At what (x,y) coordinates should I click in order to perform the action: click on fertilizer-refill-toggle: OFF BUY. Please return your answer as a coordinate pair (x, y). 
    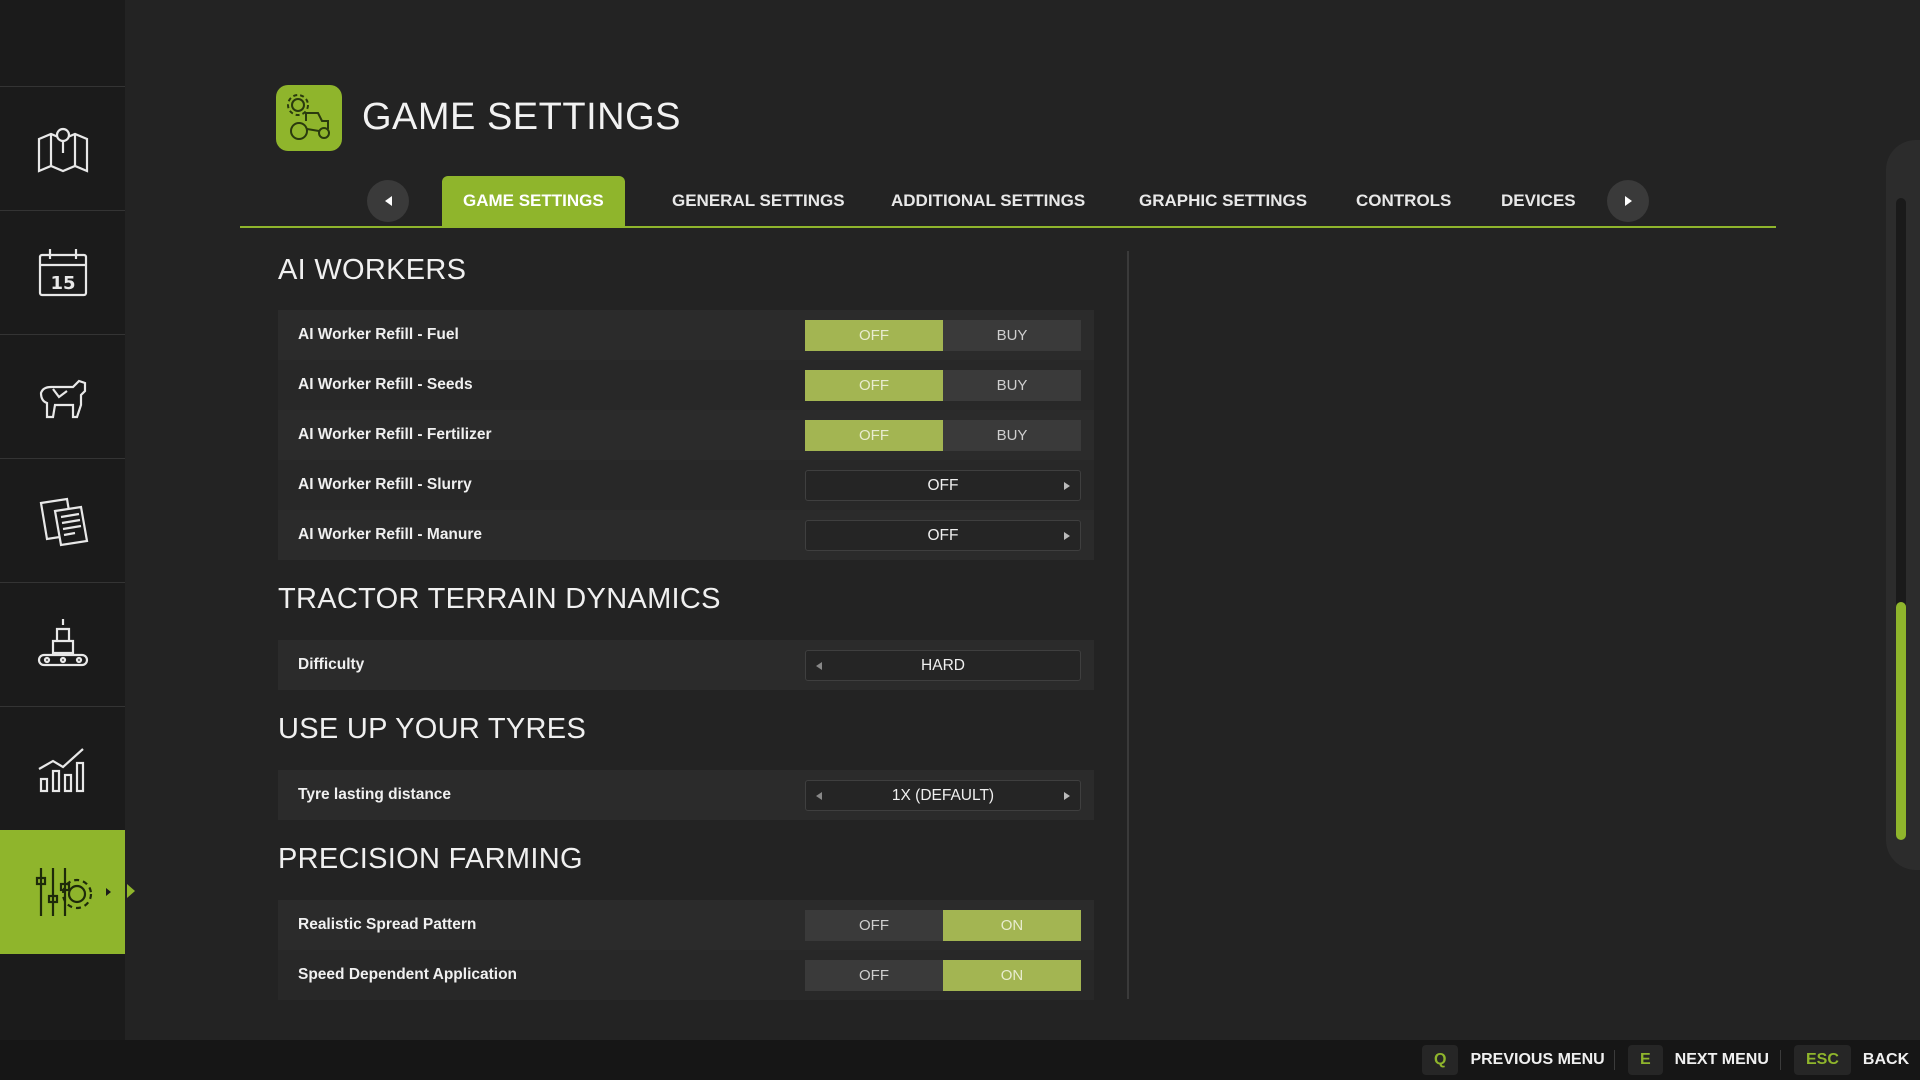
    Looking at the image, I should click on (943, 435).